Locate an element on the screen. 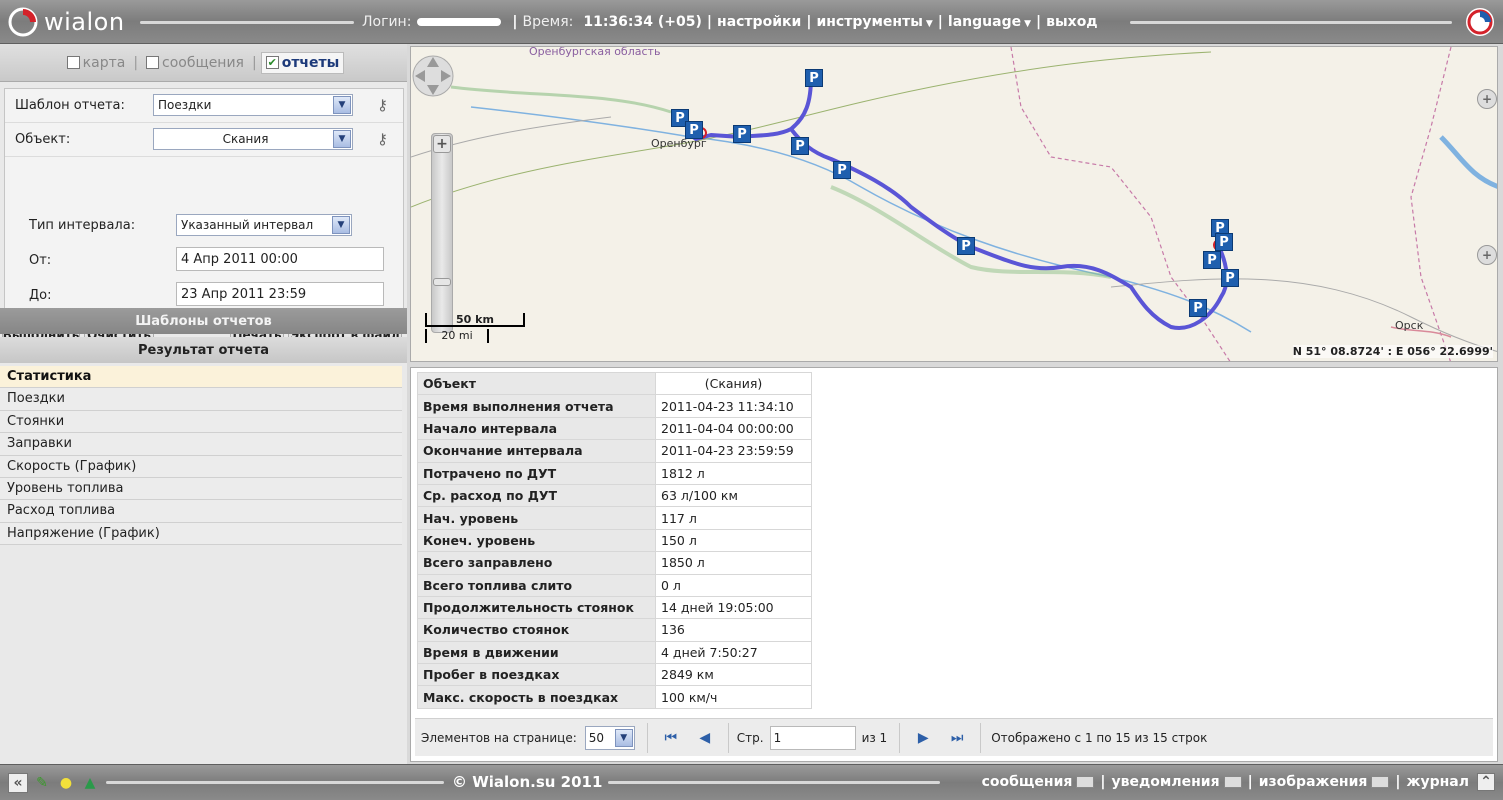  to-label: До: is located at coordinates (40, 295).